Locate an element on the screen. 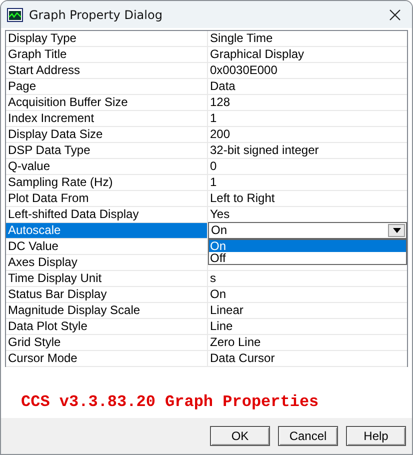 This screenshot has width=413, height=455. dialog-button: Help is located at coordinates (376, 436).